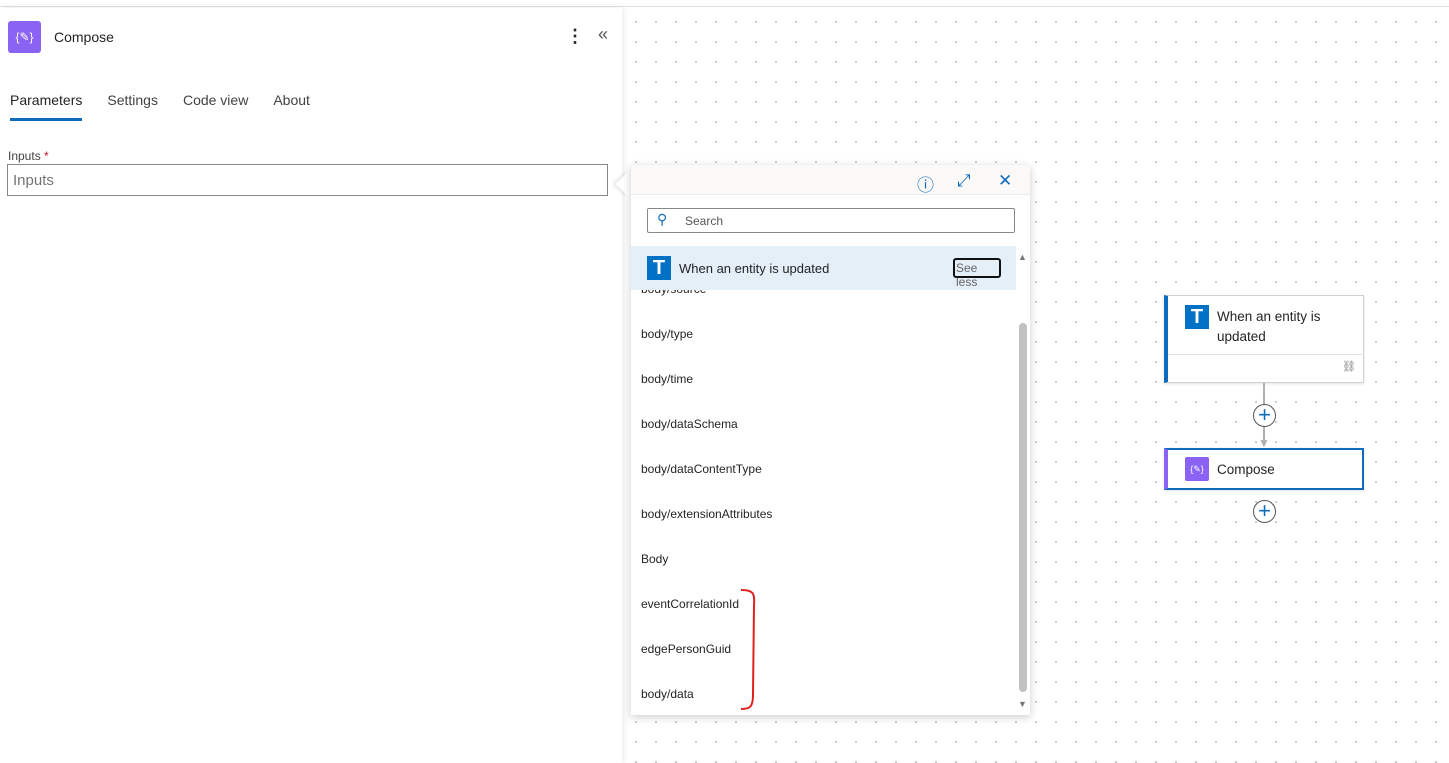 This screenshot has width=1449, height=763. Describe the element at coordinates (1022, 257) in the screenshot. I see `scroll-up-icon: ▲` at that location.